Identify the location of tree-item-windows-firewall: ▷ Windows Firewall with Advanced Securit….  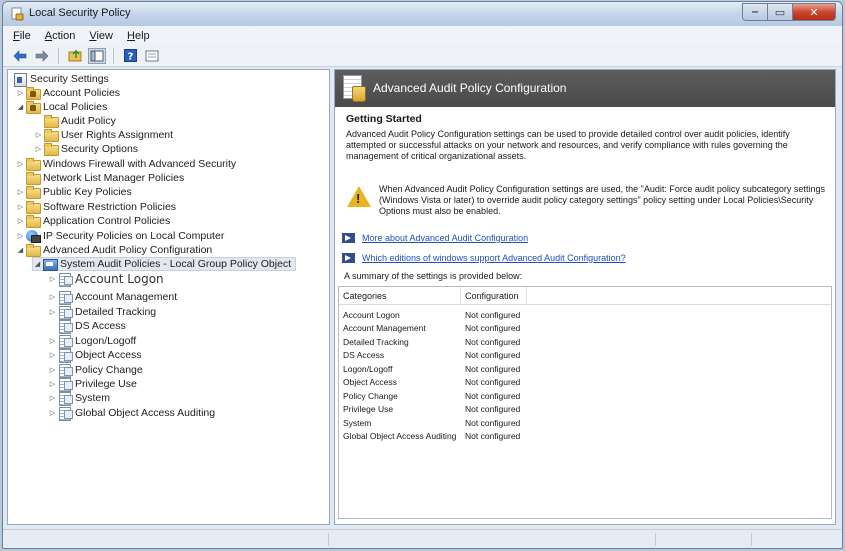
(126, 164).